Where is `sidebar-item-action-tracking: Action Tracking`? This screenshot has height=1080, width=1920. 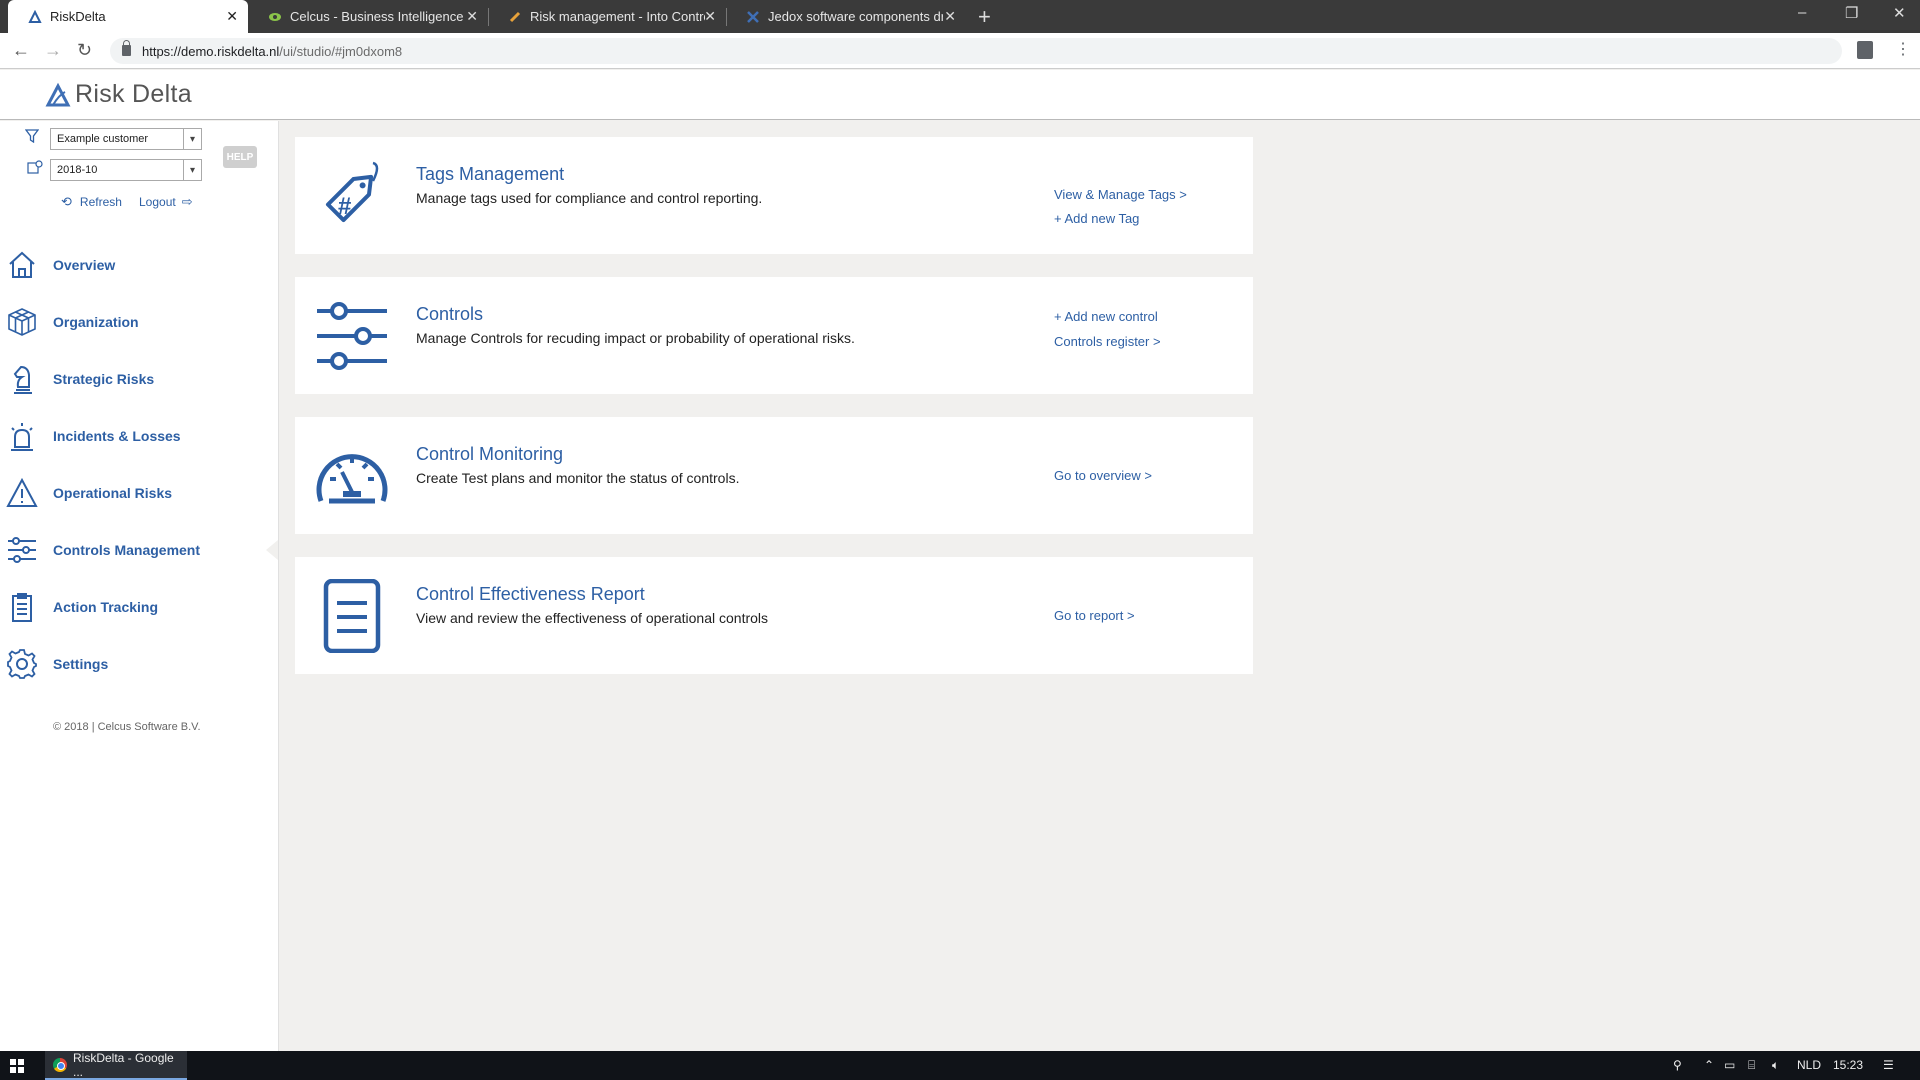
sidebar-item-action-tracking: Action Tracking is located at coordinates (139, 607).